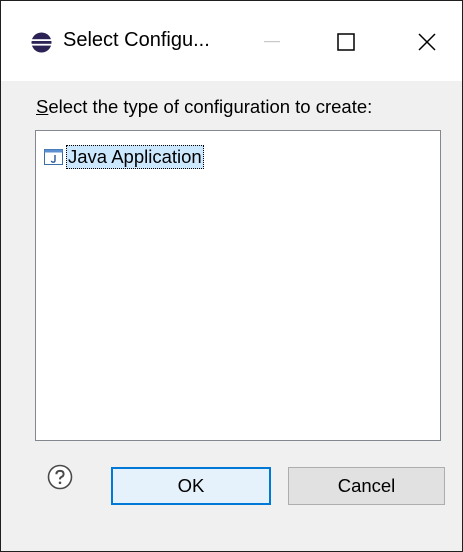 Image resolution: width=463 pixels, height=552 pixels. I want to click on prompt-mnemonic: S, so click(42, 106).